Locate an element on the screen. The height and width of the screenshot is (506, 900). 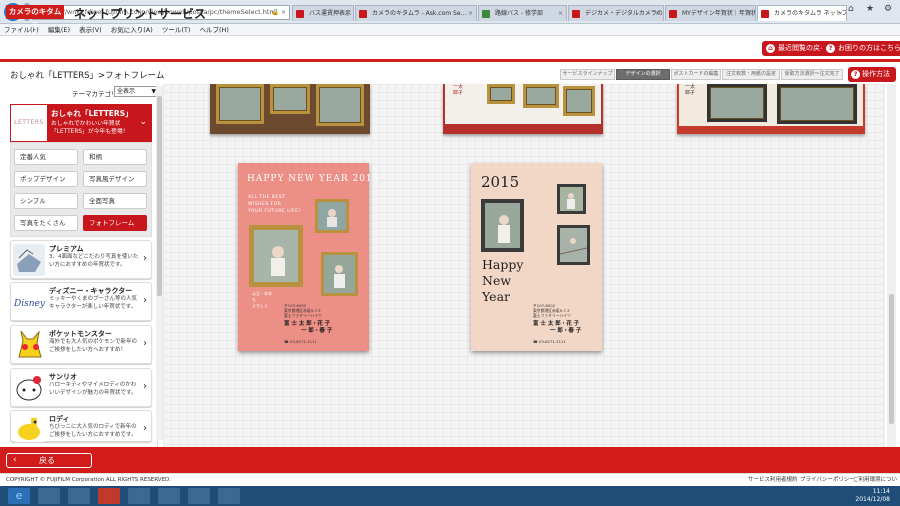
step-quantity-settings: 注文枚数・用紙の設定 is located at coordinates (751, 74).